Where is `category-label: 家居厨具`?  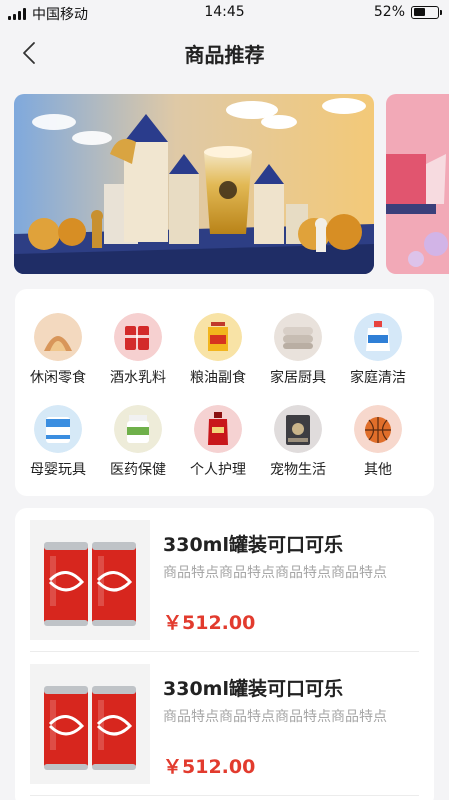 category-label: 家居厨具 is located at coordinates (298, 378).